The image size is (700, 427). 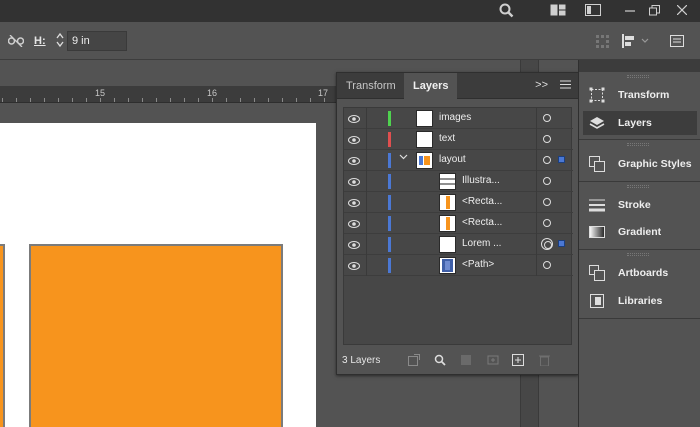 I want to click on ruler-label: 16, so click(x=212, y=93).